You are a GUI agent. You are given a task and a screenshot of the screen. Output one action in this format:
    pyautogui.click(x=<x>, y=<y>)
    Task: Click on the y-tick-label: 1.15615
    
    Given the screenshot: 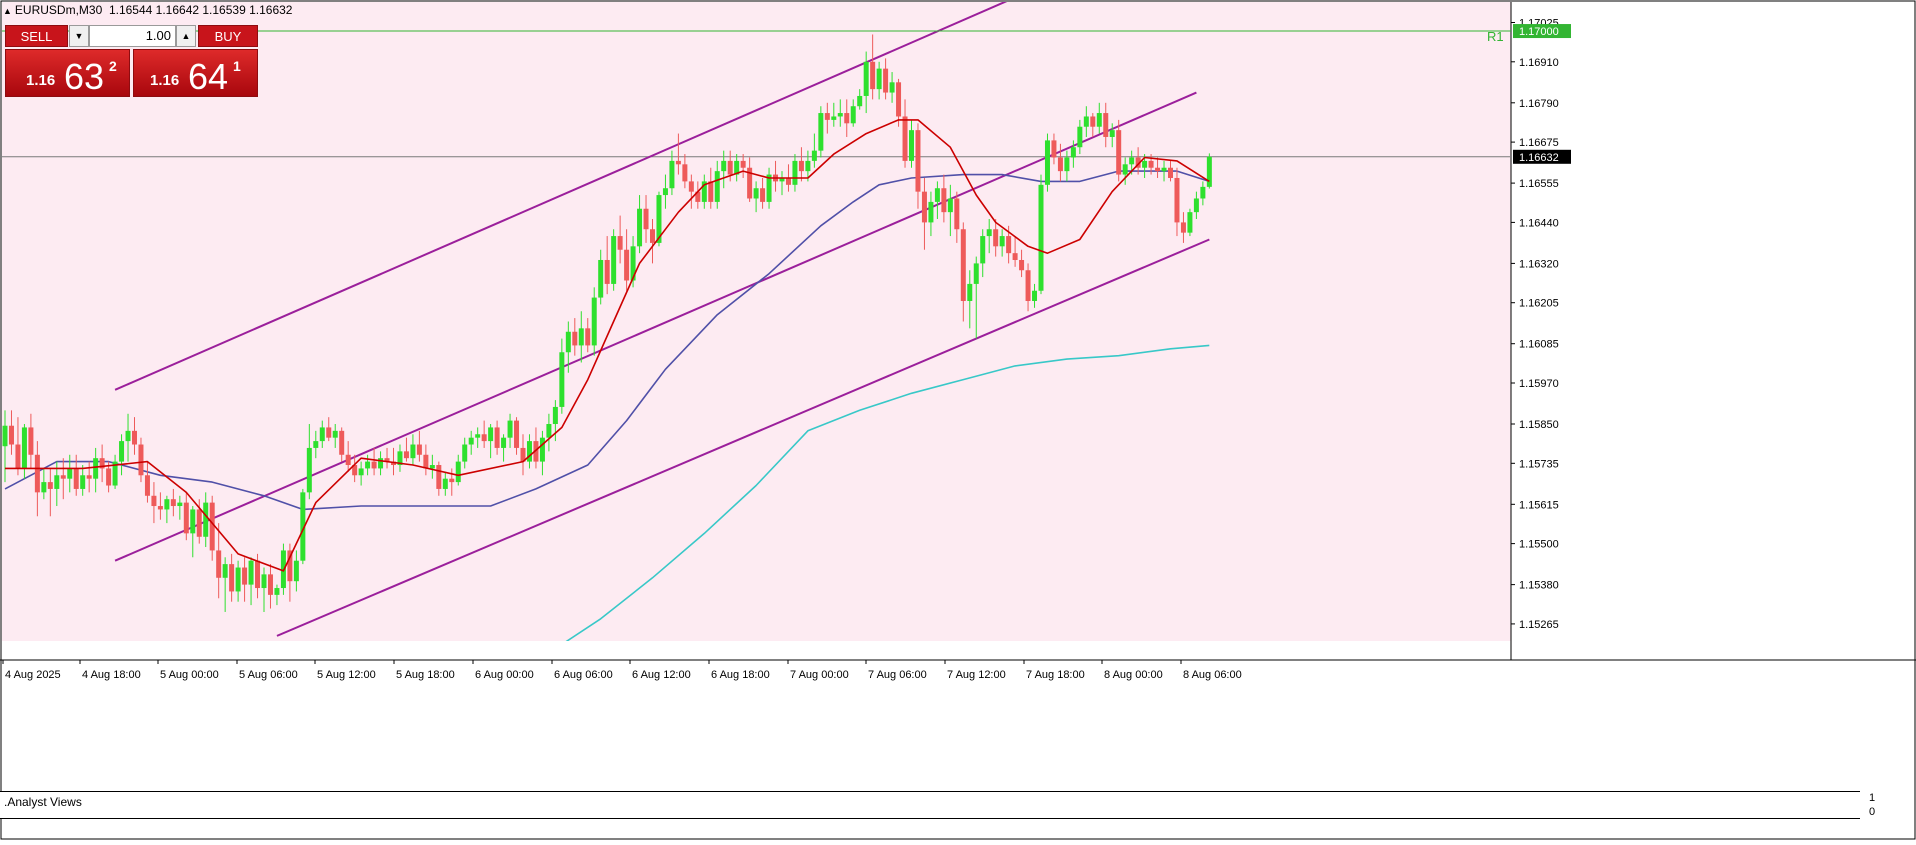 What is the action you would take?
    pyautogui.click(x=1539, y=505)
    